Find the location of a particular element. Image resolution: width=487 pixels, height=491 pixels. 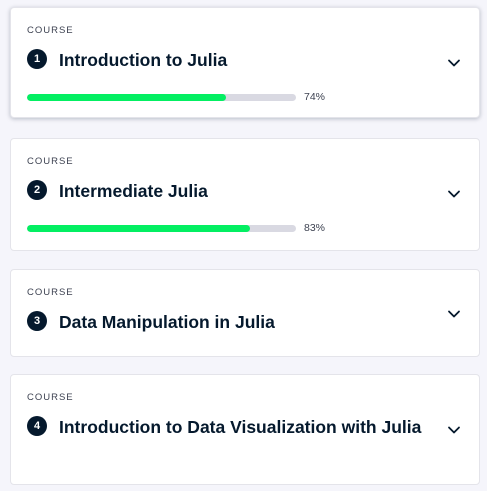

course-number-badge: 4 is located at coordinates (37, 426).